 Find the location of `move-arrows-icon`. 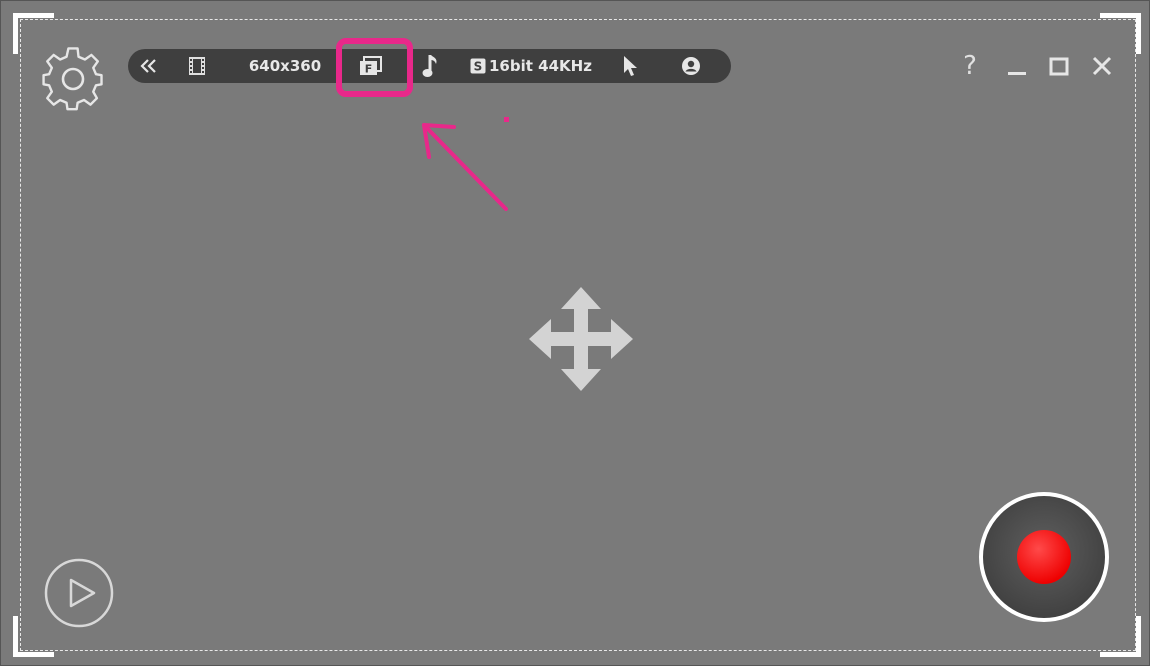

move-arrows-icon is located at coordinates (581, 339).